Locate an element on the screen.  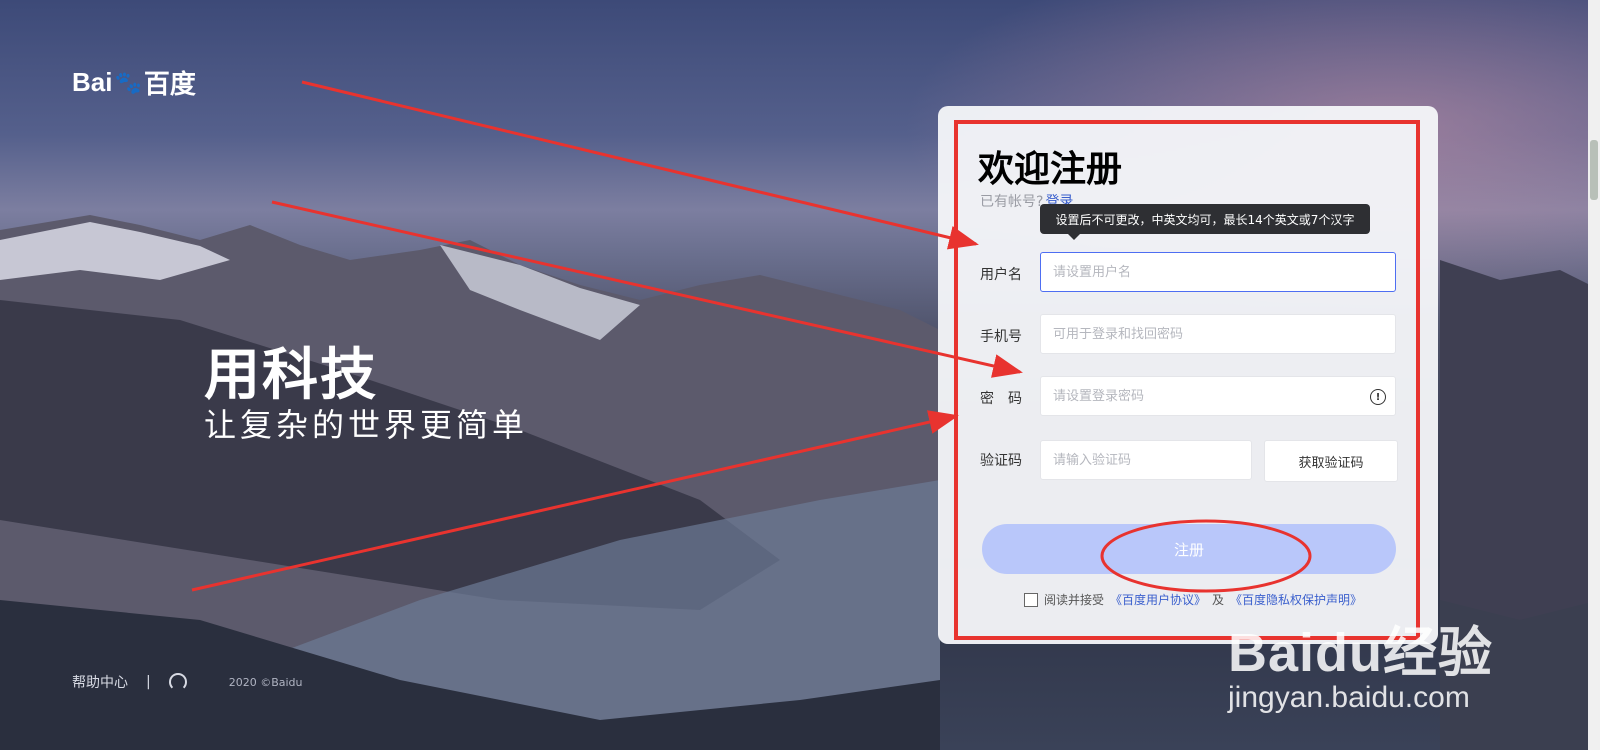
user-agreement-link: 《百度用户协议》 is located at coordinates (1158, 599).